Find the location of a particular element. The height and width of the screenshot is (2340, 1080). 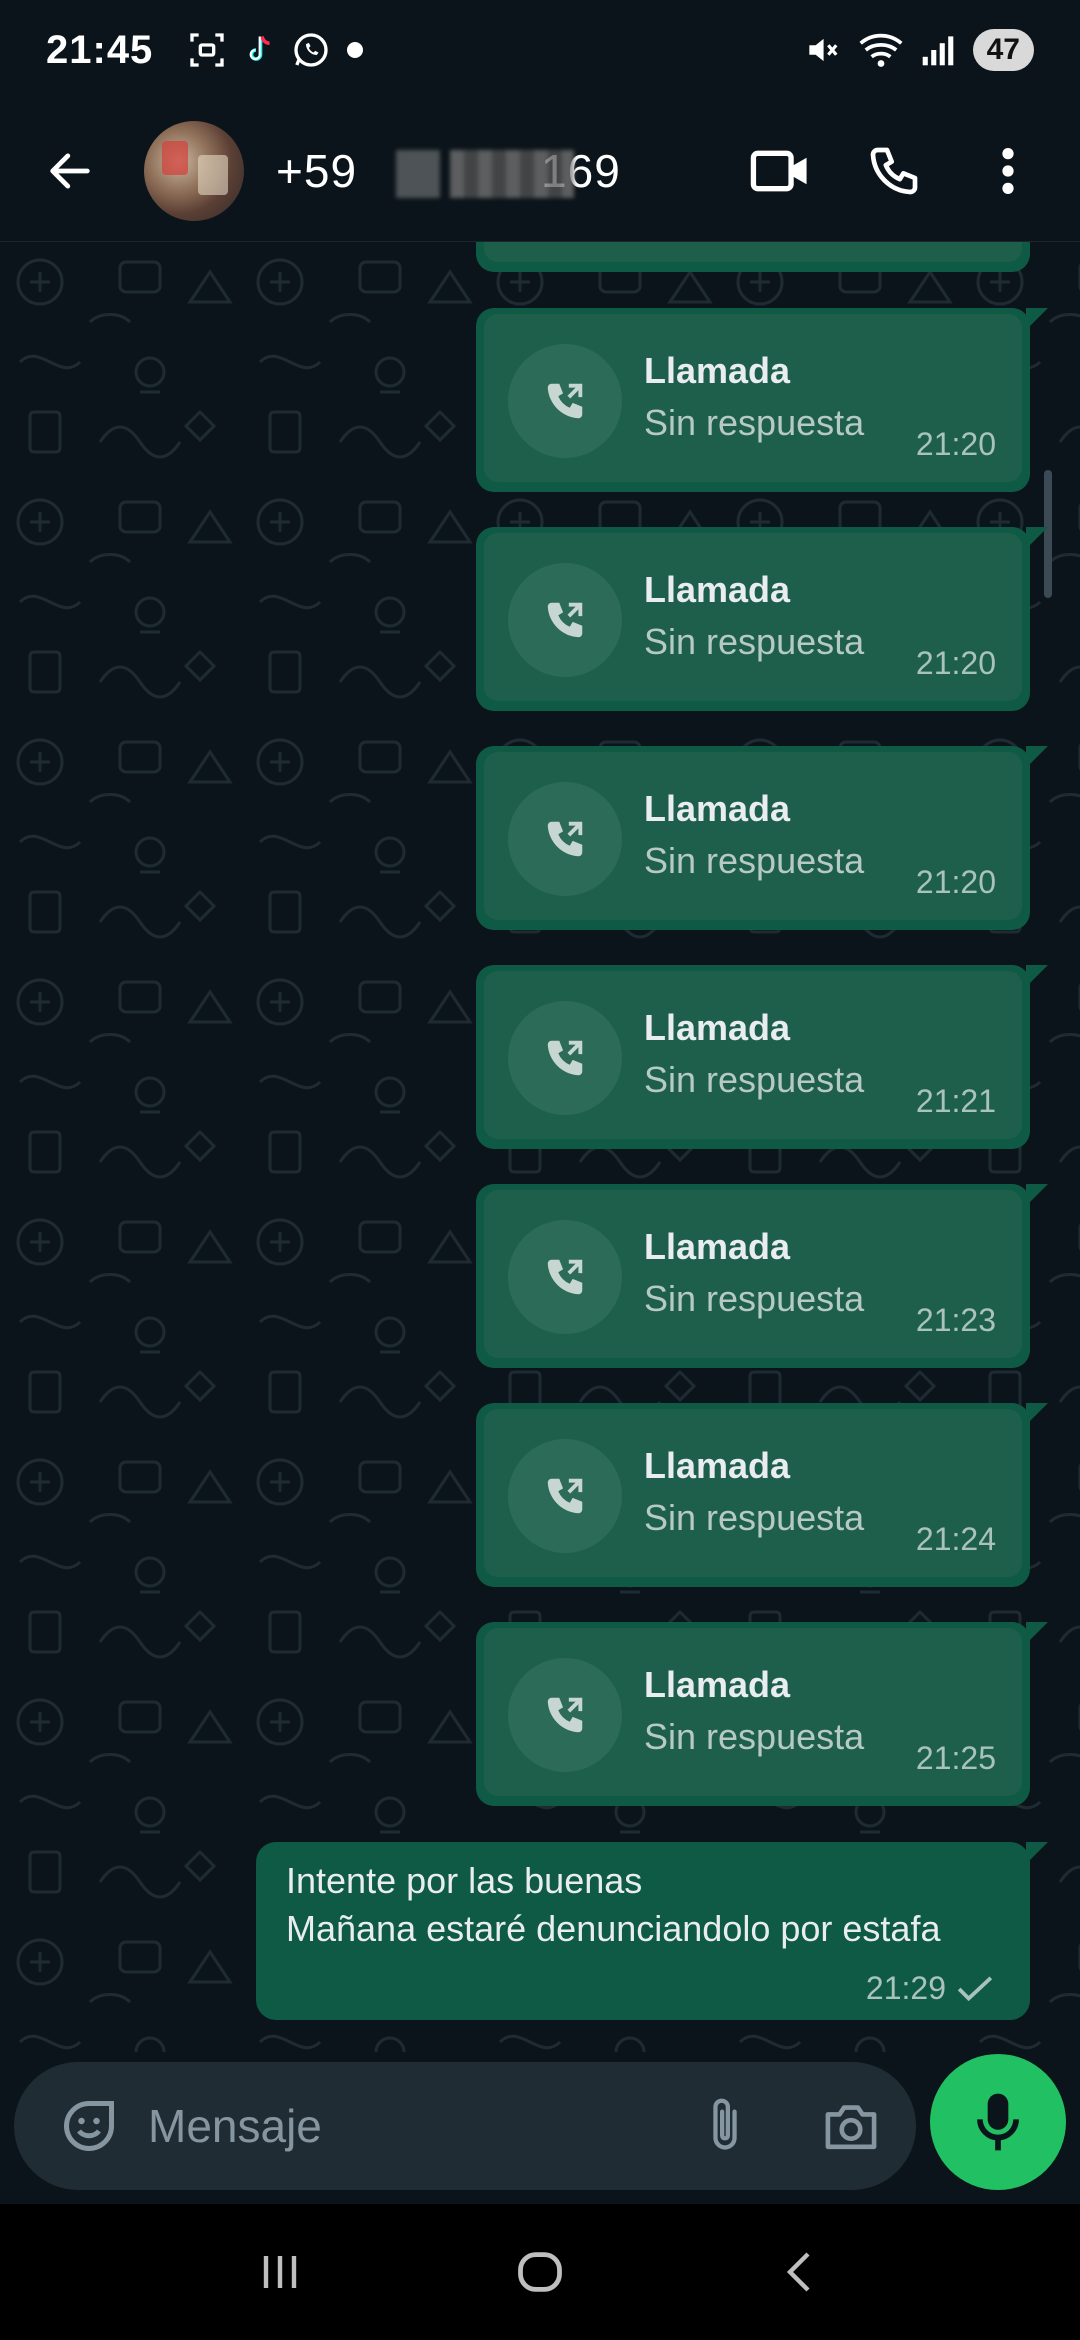

voice-call-button is located at coordinates (894, 171).